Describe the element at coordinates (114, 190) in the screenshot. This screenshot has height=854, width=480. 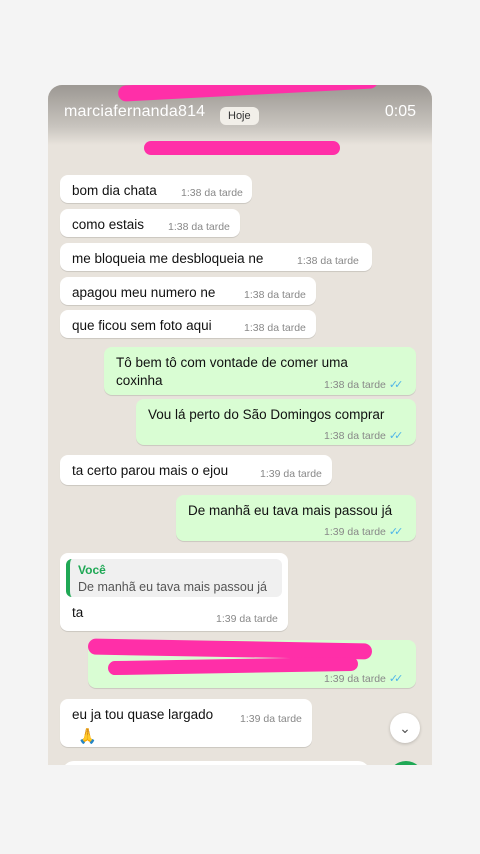
I see `message-text: bom dia chata` at that location.